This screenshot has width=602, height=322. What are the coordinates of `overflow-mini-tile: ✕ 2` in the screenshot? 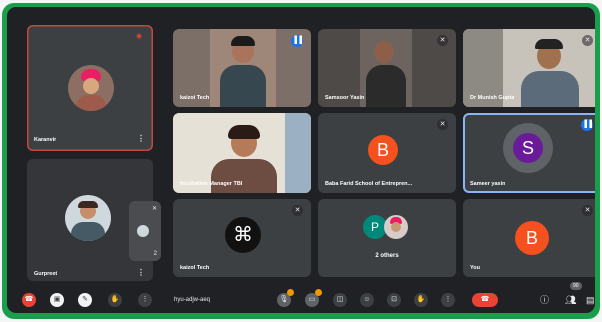 It's located at (145, 231).